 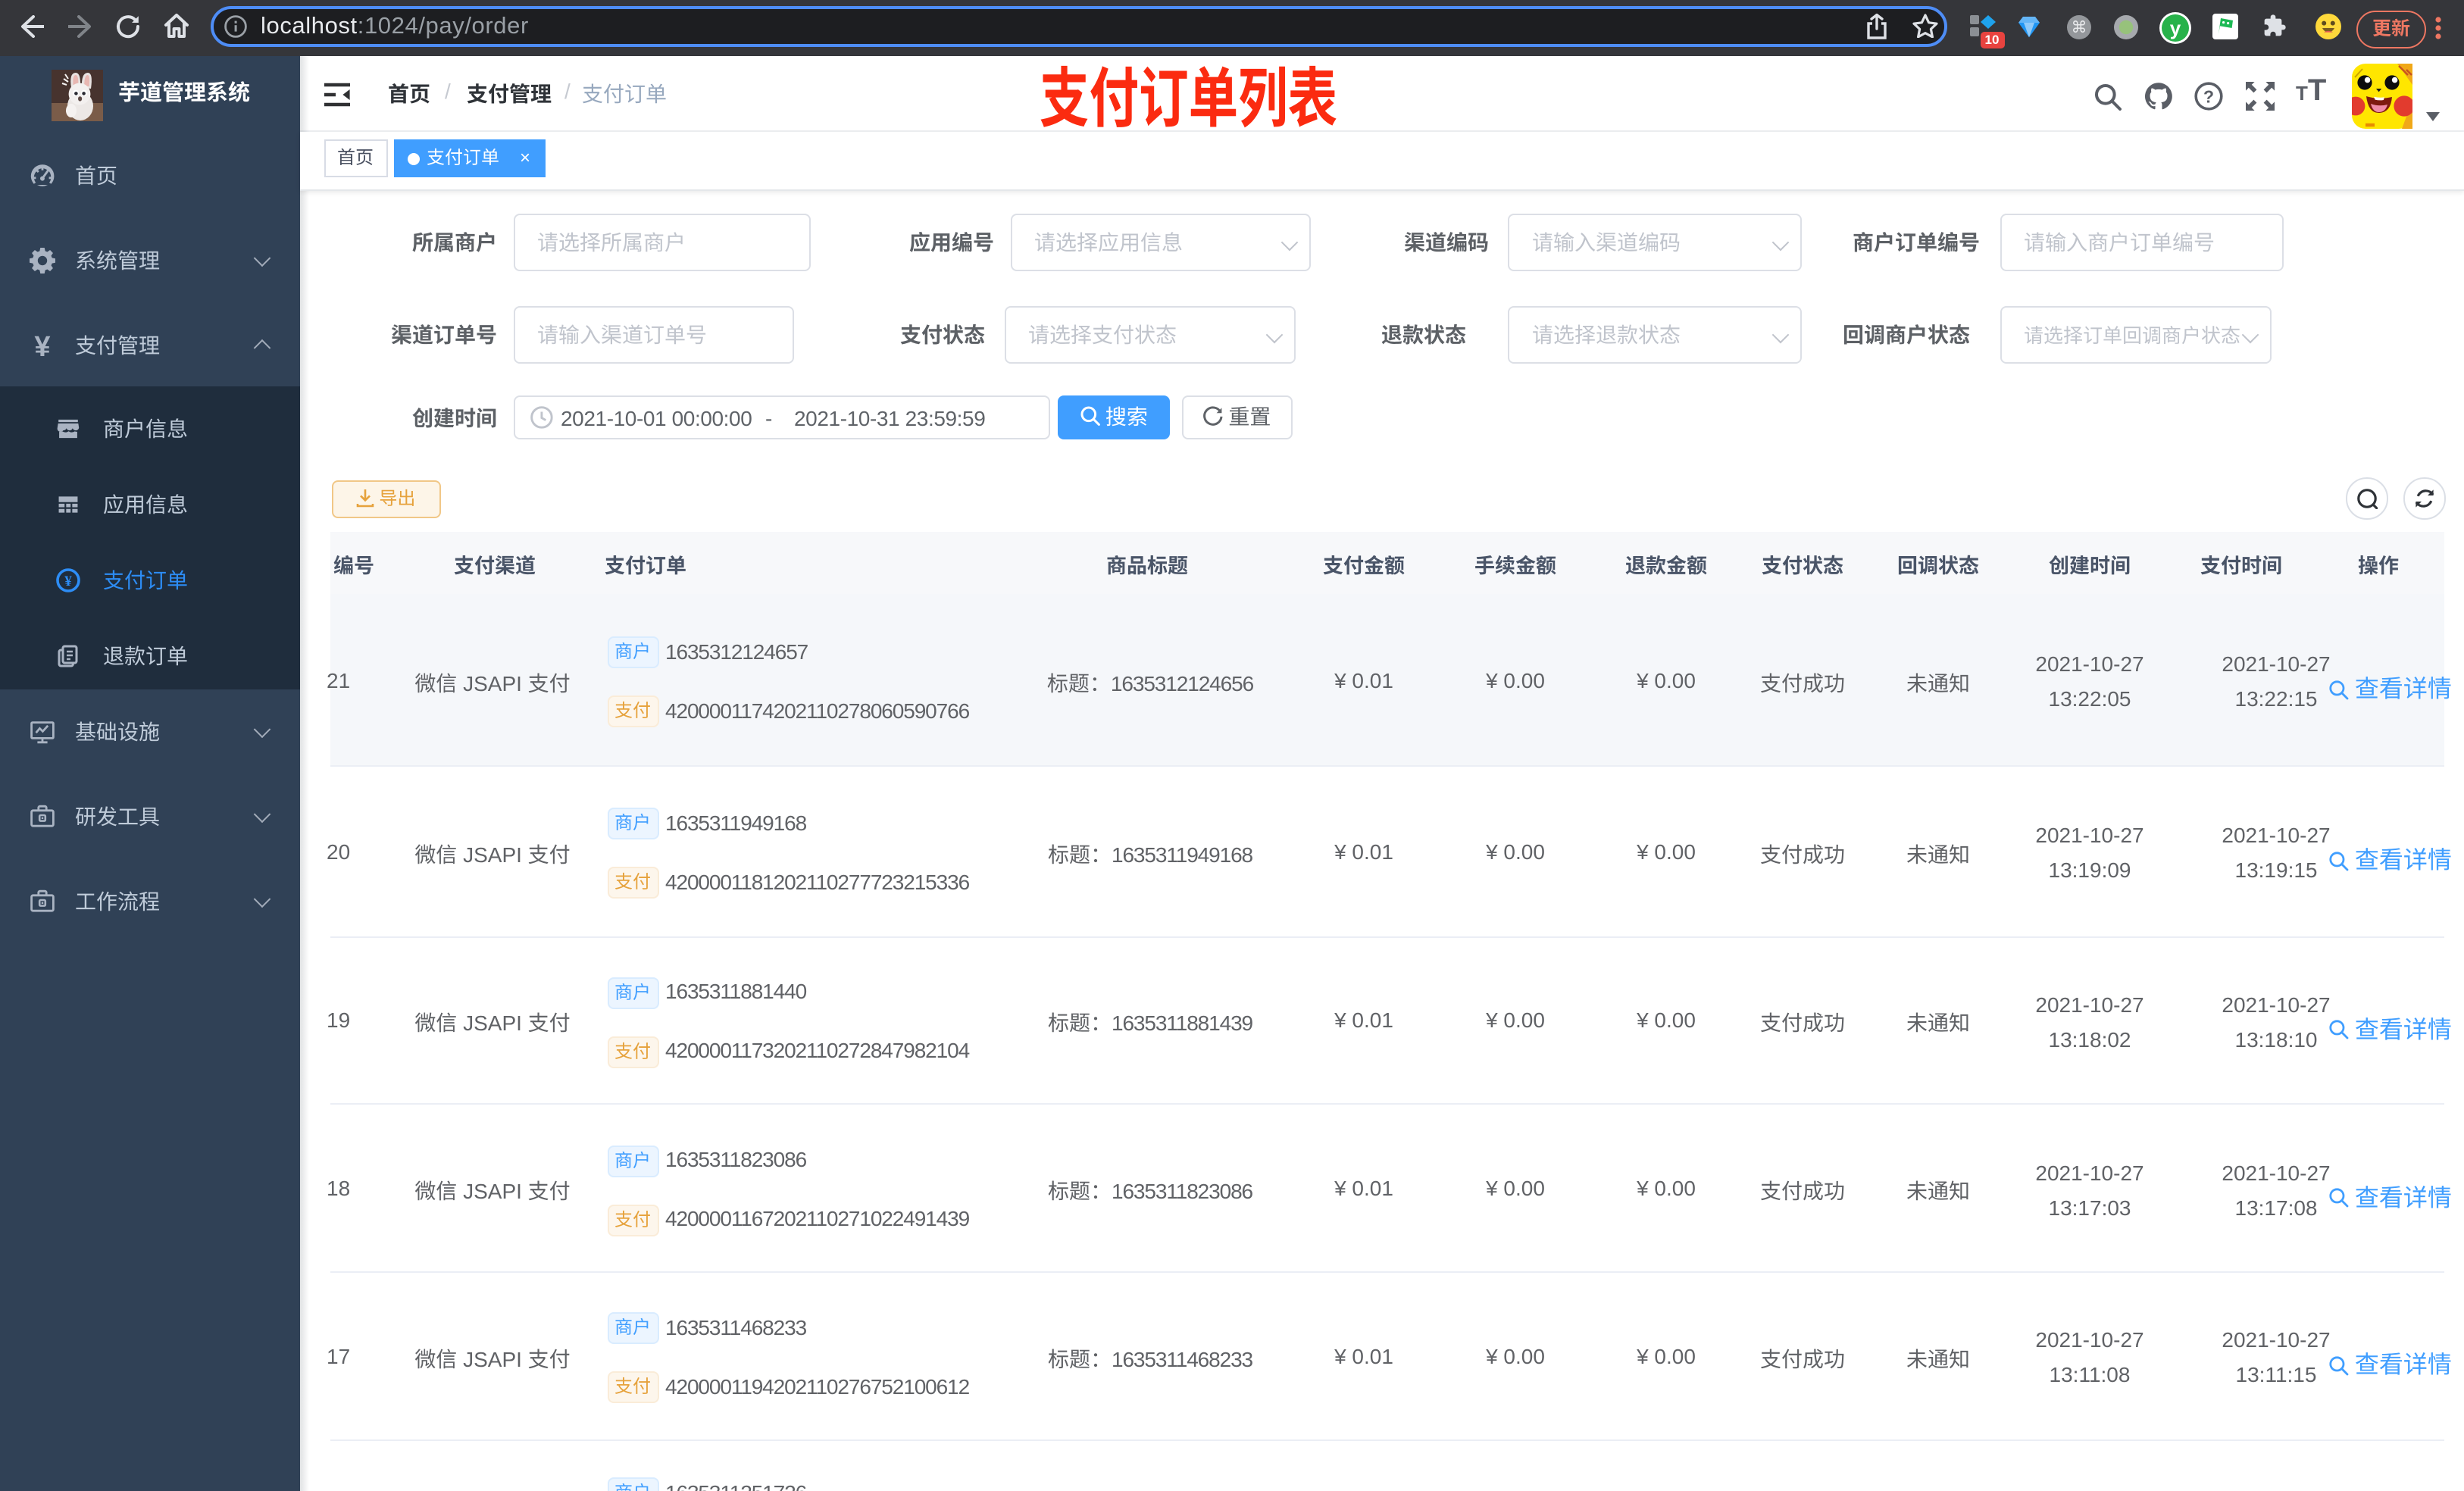 I want to click on svg-text: y, so click(x=2175, y=28).